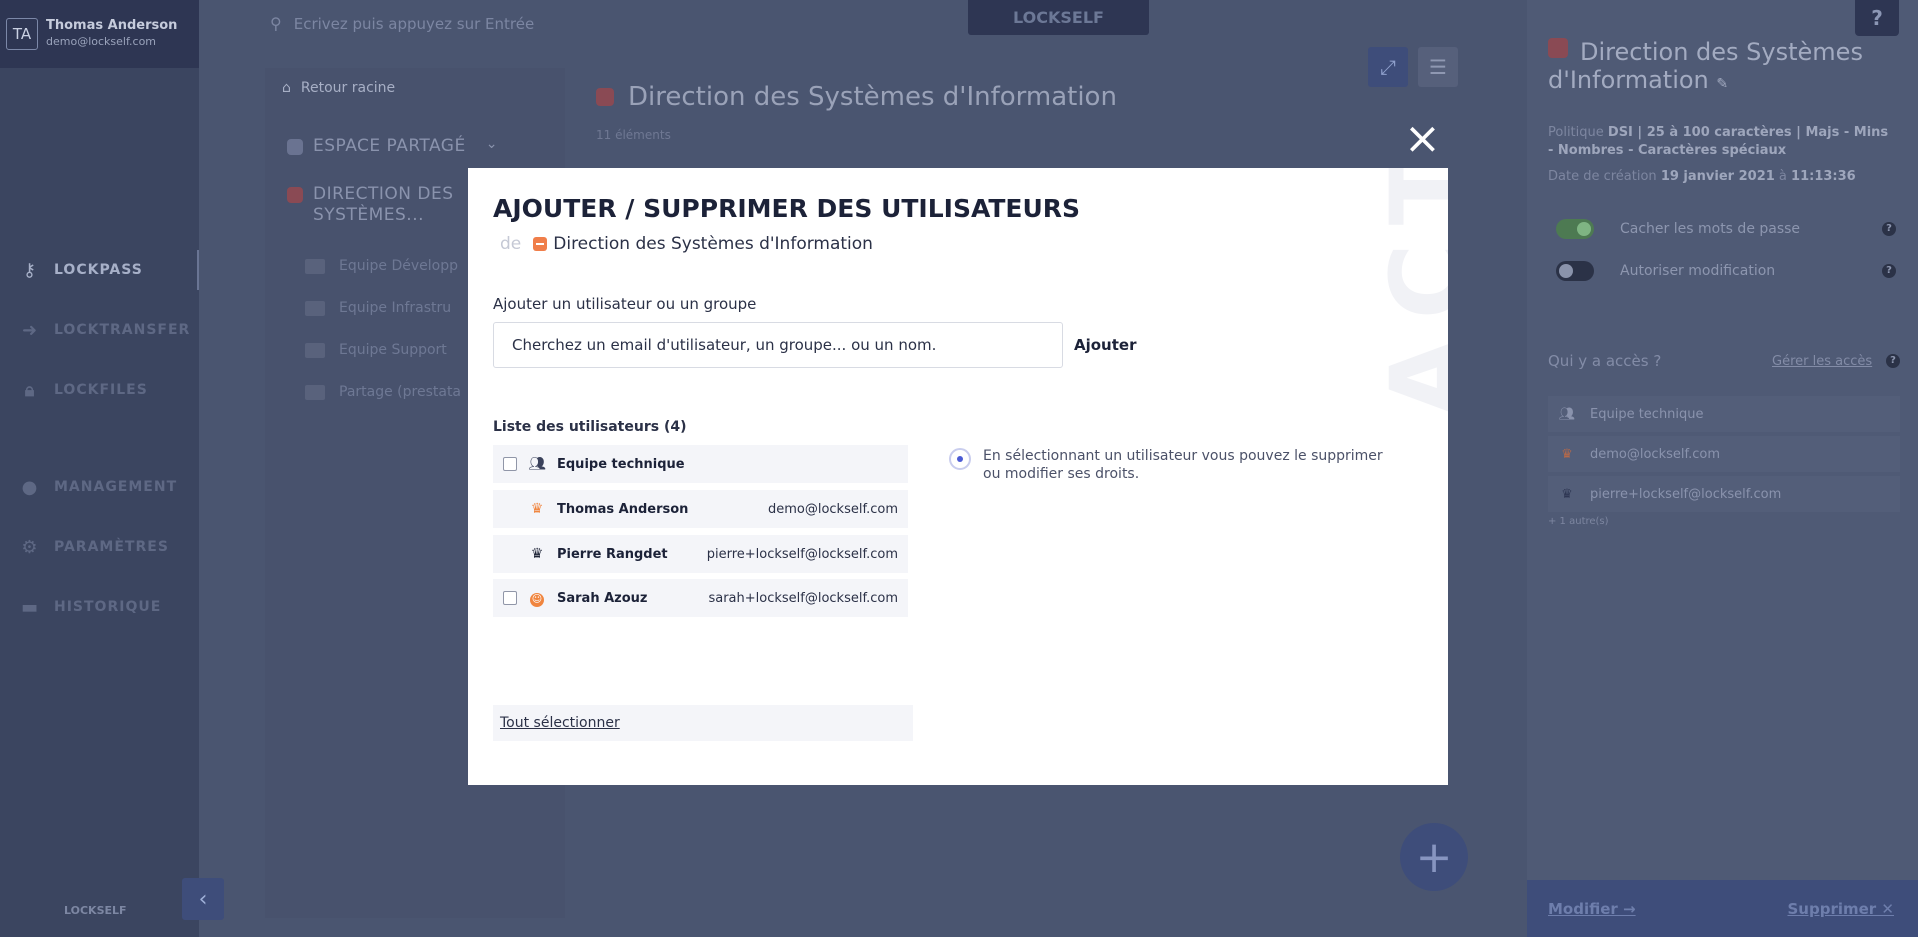 The width and height of the screenshot is (1918, 937). I want to click on modify-button: Modifier →, so click(1592, 909).